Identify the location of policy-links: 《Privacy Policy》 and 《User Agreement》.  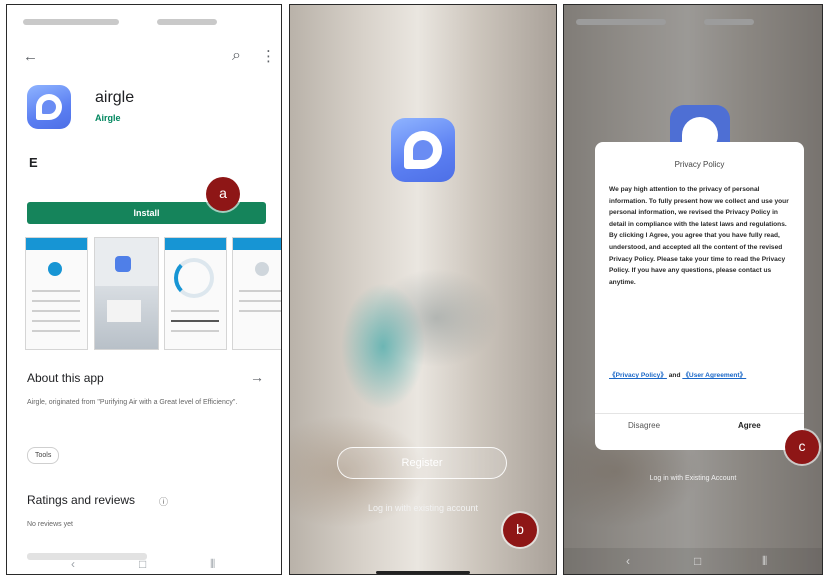
(700, 376).